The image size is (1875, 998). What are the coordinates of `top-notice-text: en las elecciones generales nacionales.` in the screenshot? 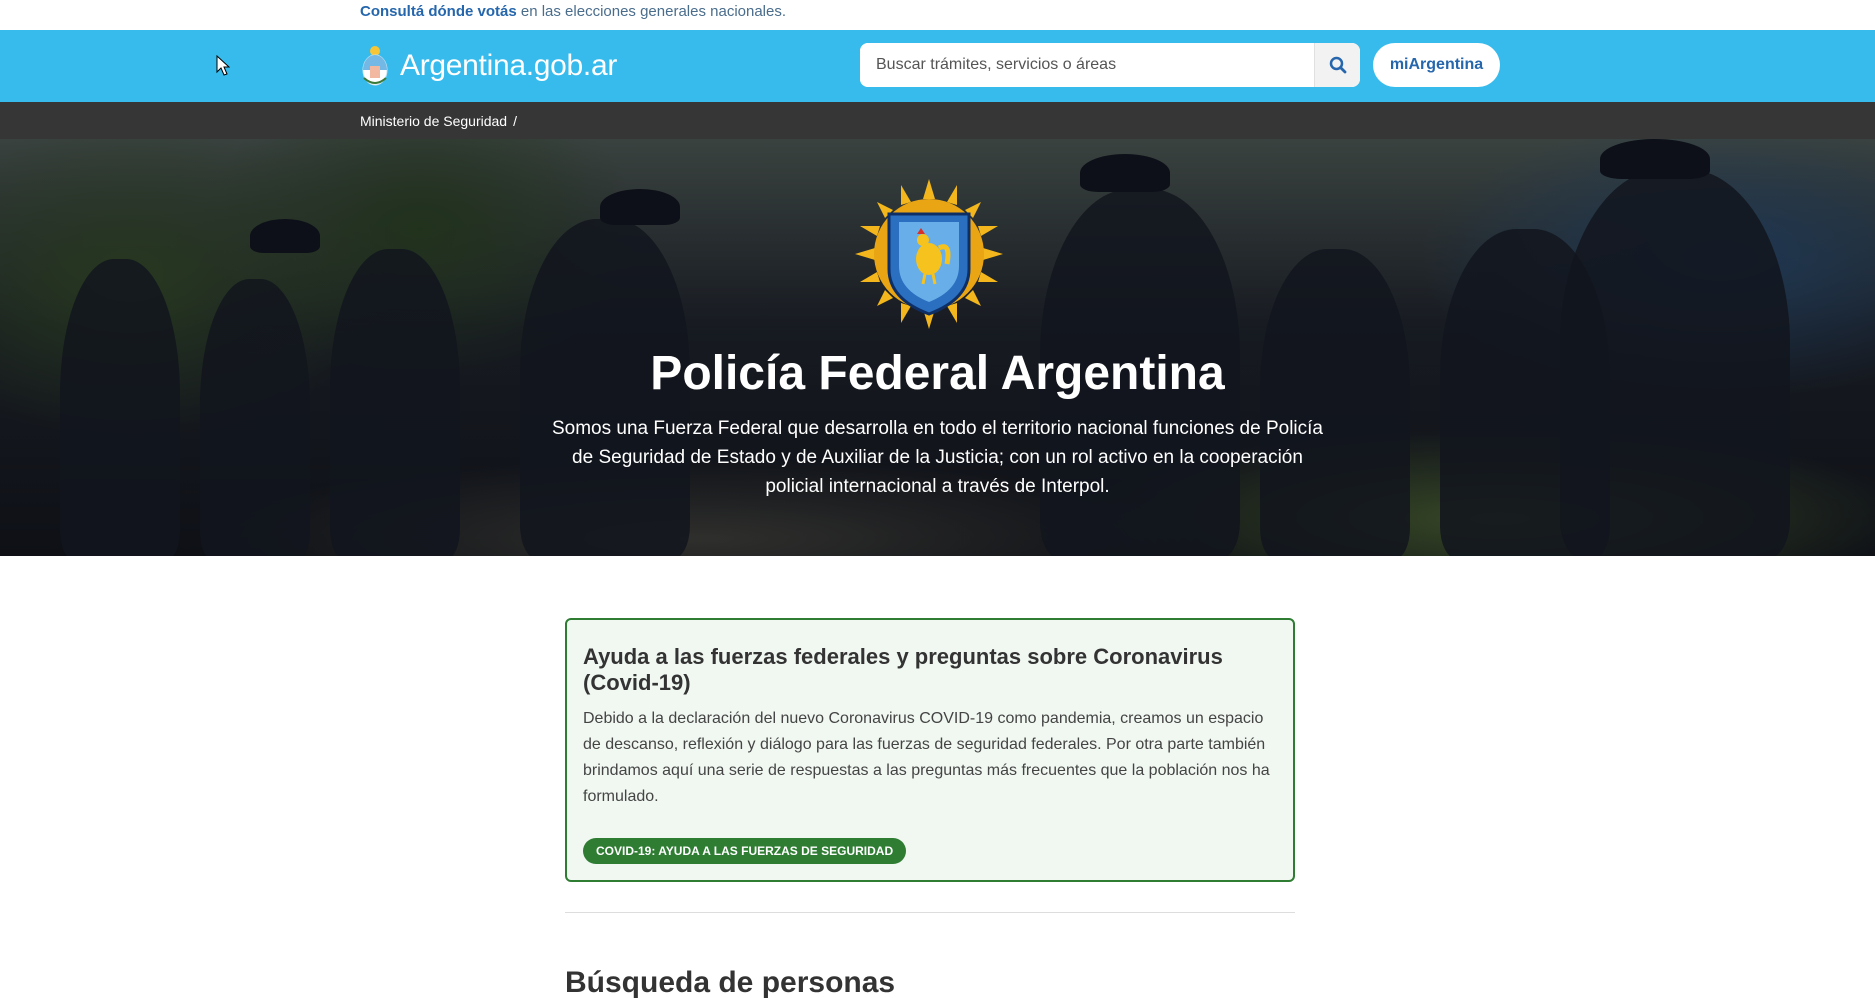 It's located at (651, 11).